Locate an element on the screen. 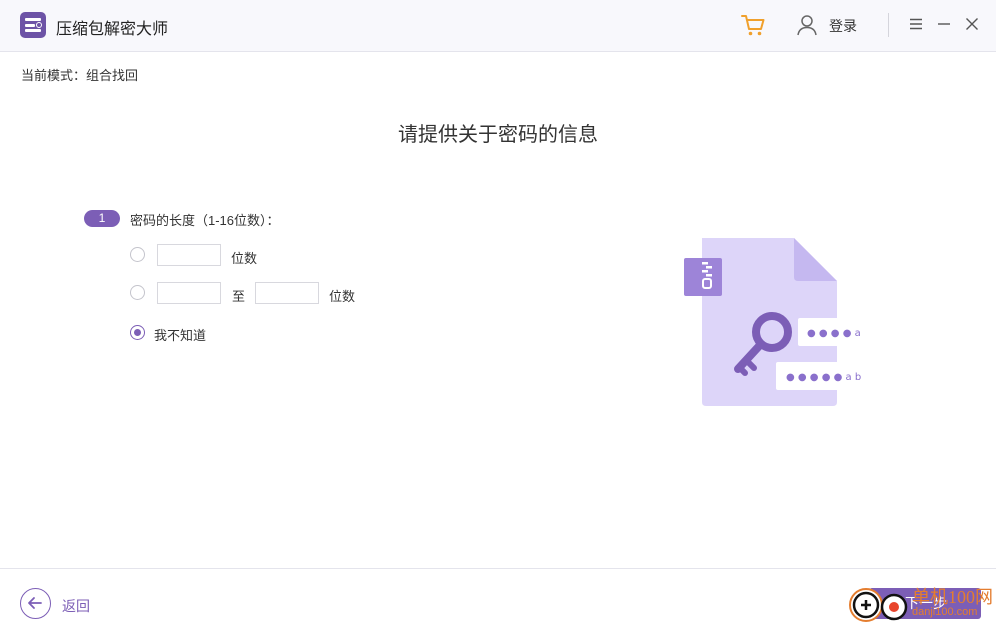  title-bar: 压缩包解密大师 登录 is located at coordinates (498, 26).